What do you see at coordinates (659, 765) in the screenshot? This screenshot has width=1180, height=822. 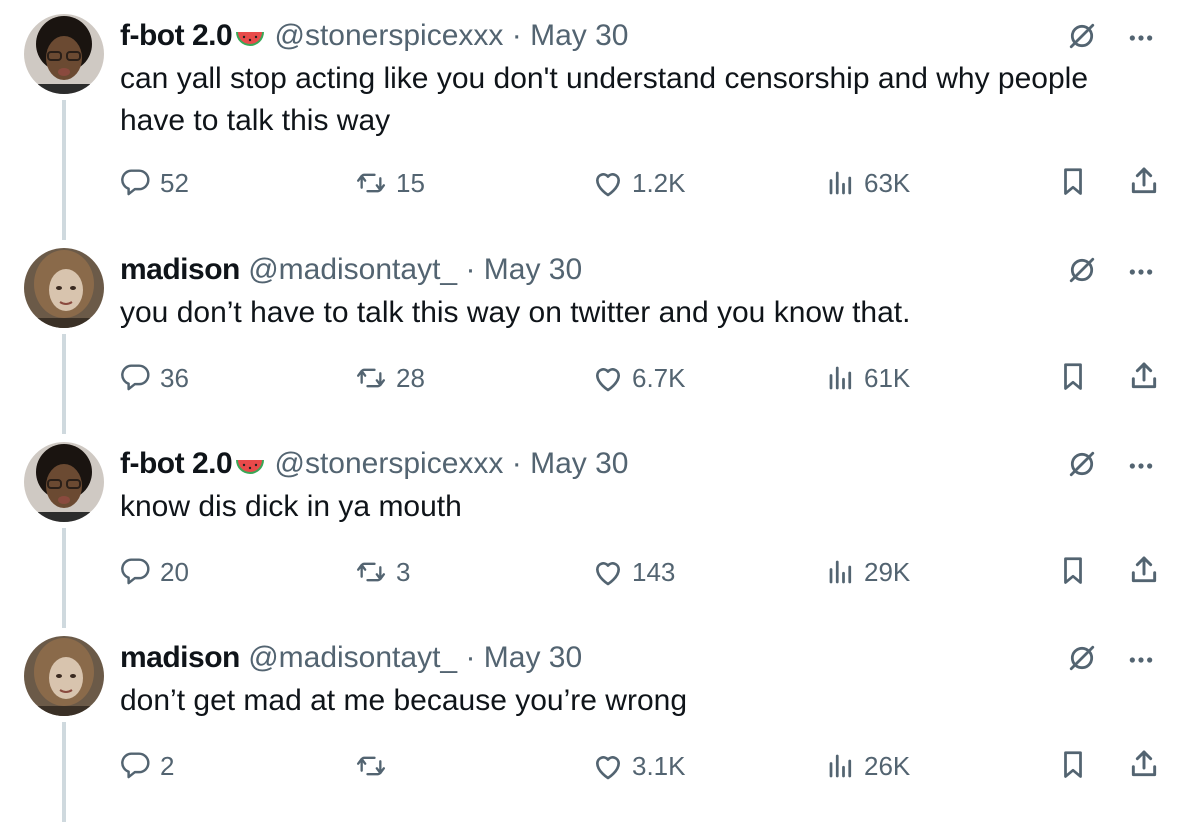 I see `like-count: 3.1K` at bounding box center [659, 765].